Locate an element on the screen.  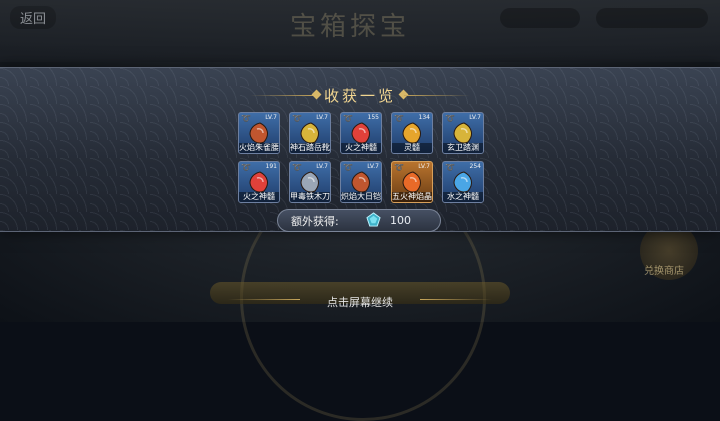
reward-item: ➰ LV.7 甲毒铁木刀 is located at coordinates (310, 182).